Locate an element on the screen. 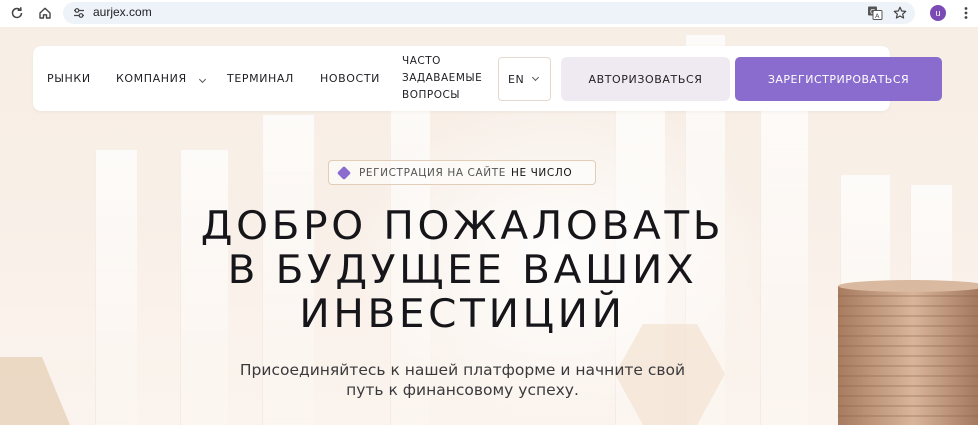  browser-menu-button is located at coordinates (966, 13).